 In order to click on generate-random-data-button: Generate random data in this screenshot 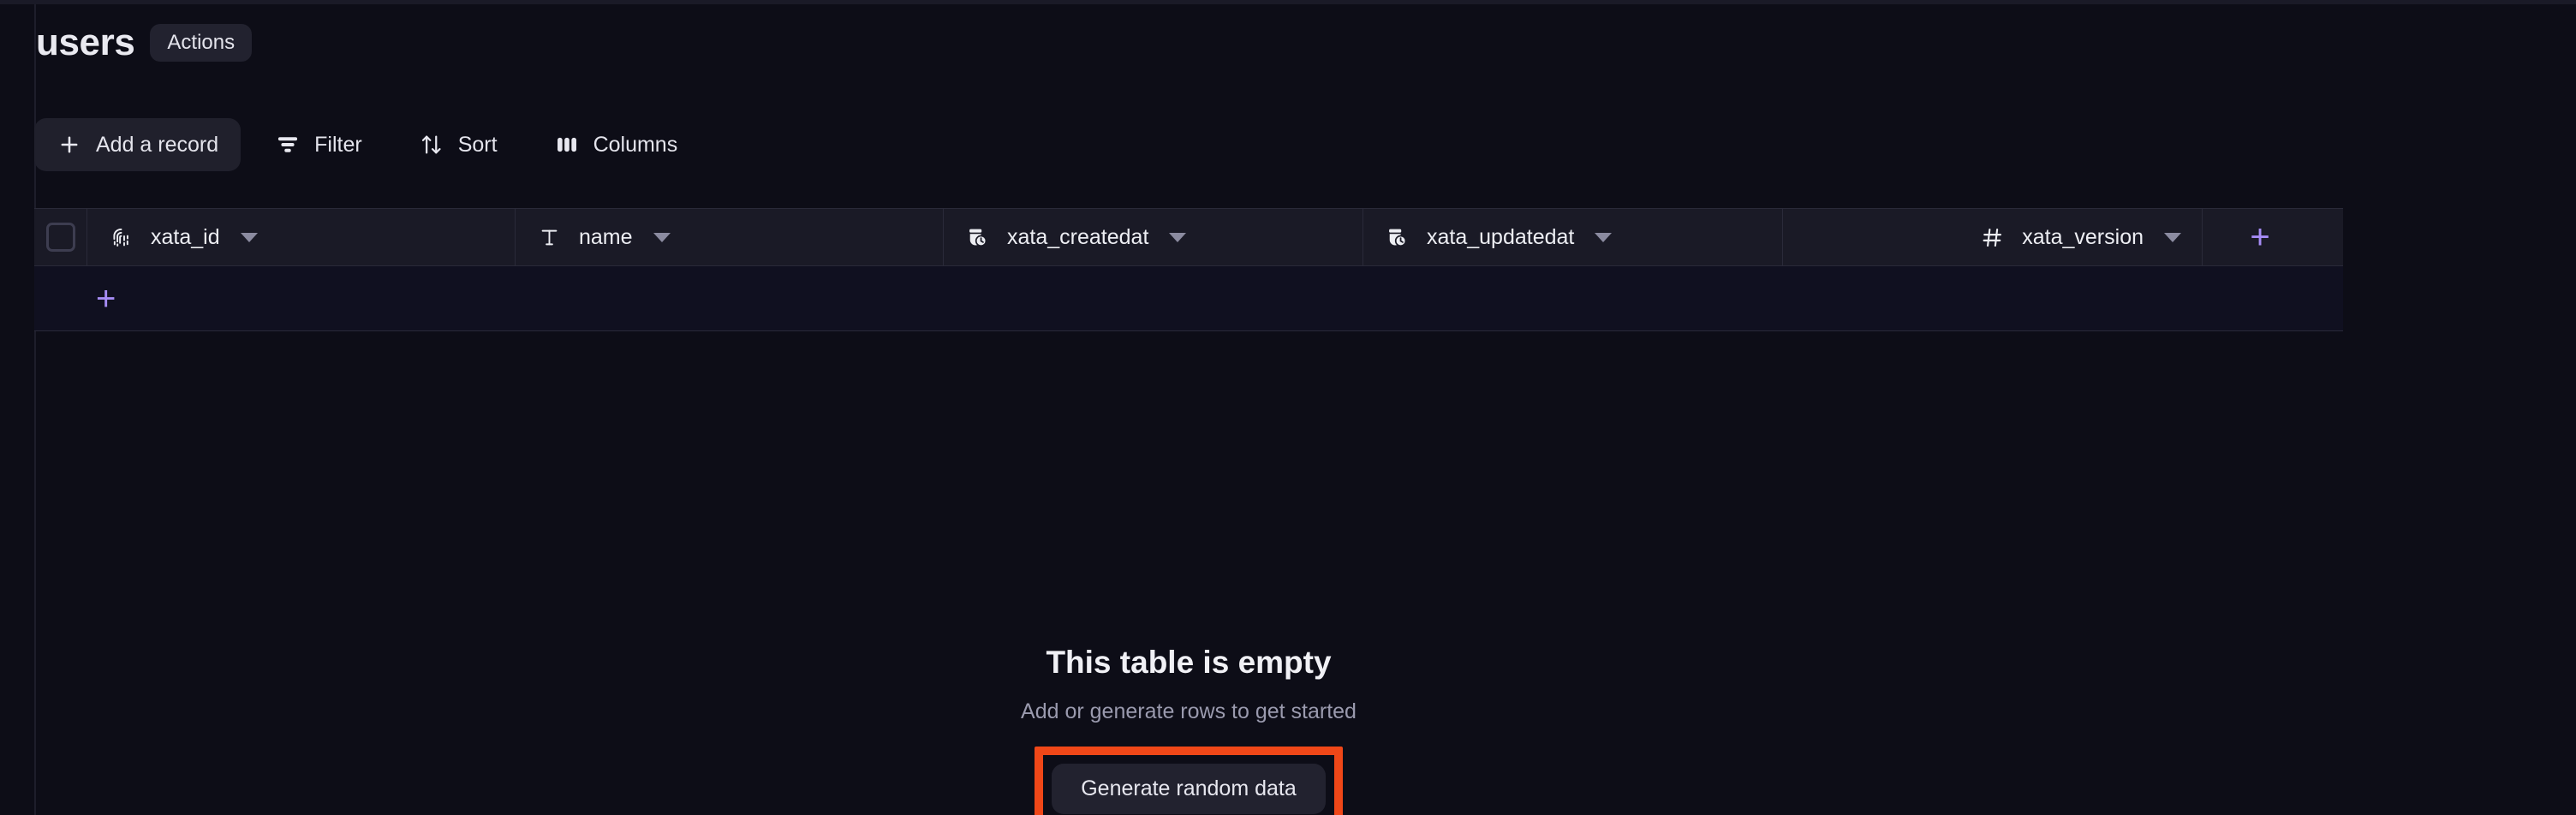, I will do `click(1189, 789)`.